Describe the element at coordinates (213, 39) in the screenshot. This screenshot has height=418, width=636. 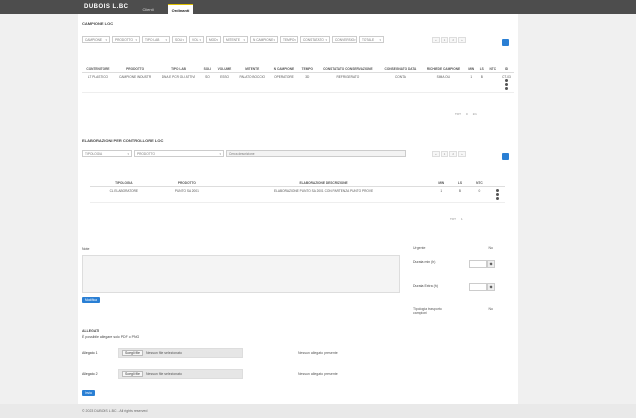
I see `filter-mod: MOD ▾` at that location.